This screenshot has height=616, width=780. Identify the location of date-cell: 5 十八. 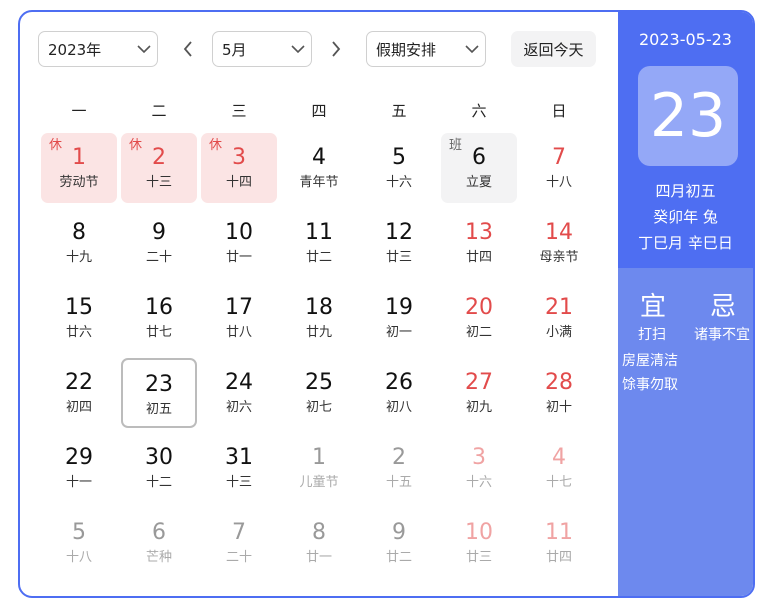
(79, 543).